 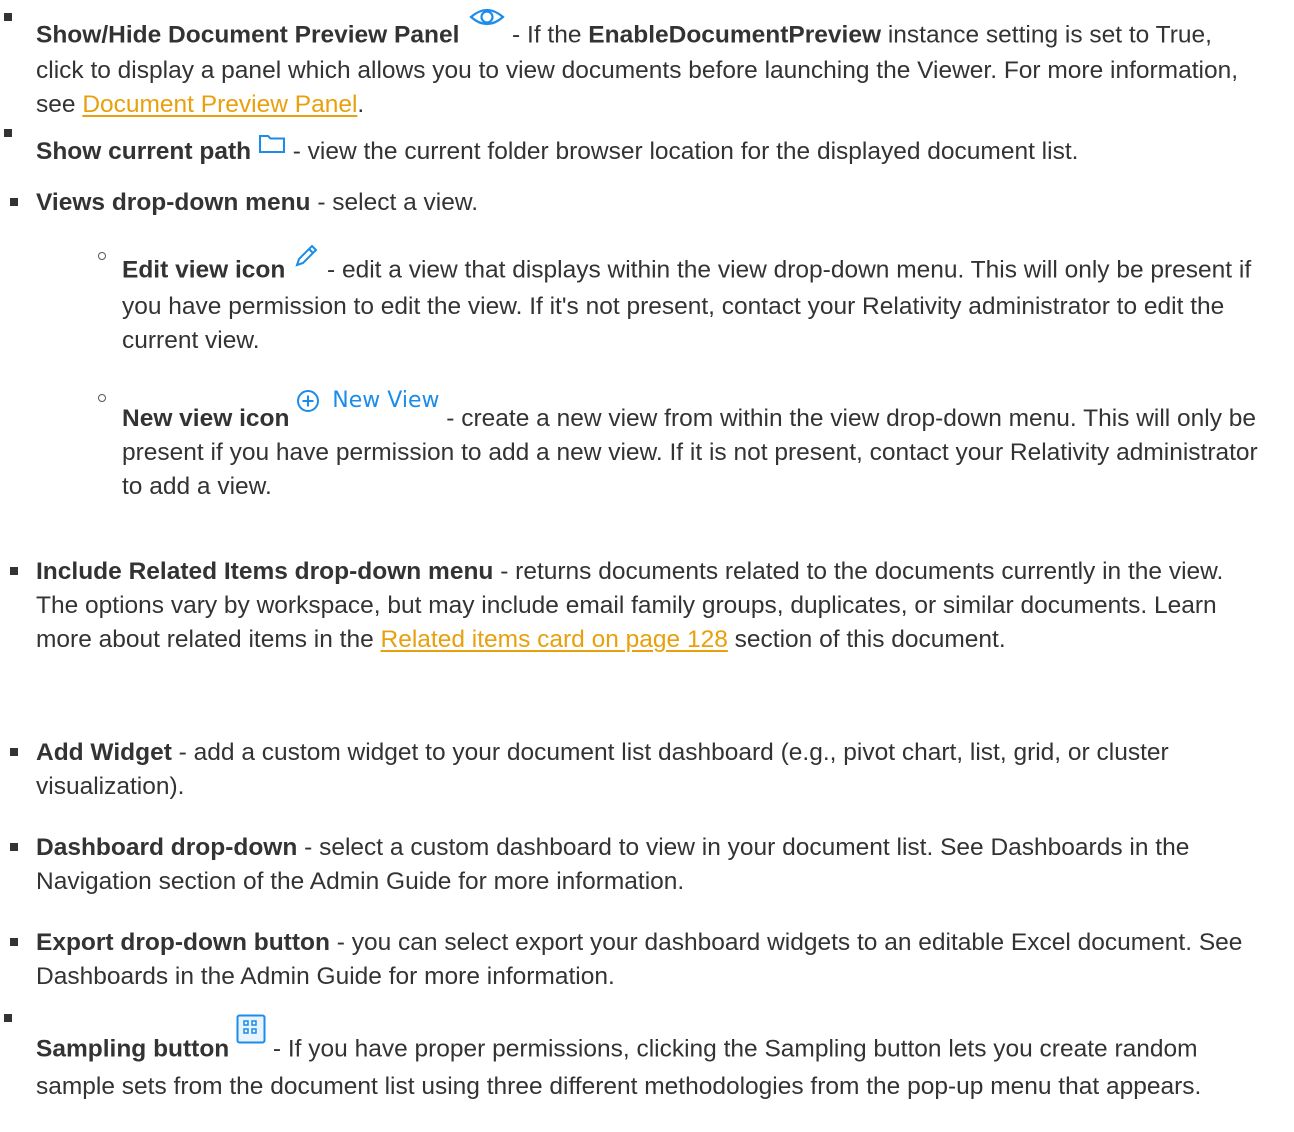 I want to click on item-title: Add Widget, so click(x=104, y=752).